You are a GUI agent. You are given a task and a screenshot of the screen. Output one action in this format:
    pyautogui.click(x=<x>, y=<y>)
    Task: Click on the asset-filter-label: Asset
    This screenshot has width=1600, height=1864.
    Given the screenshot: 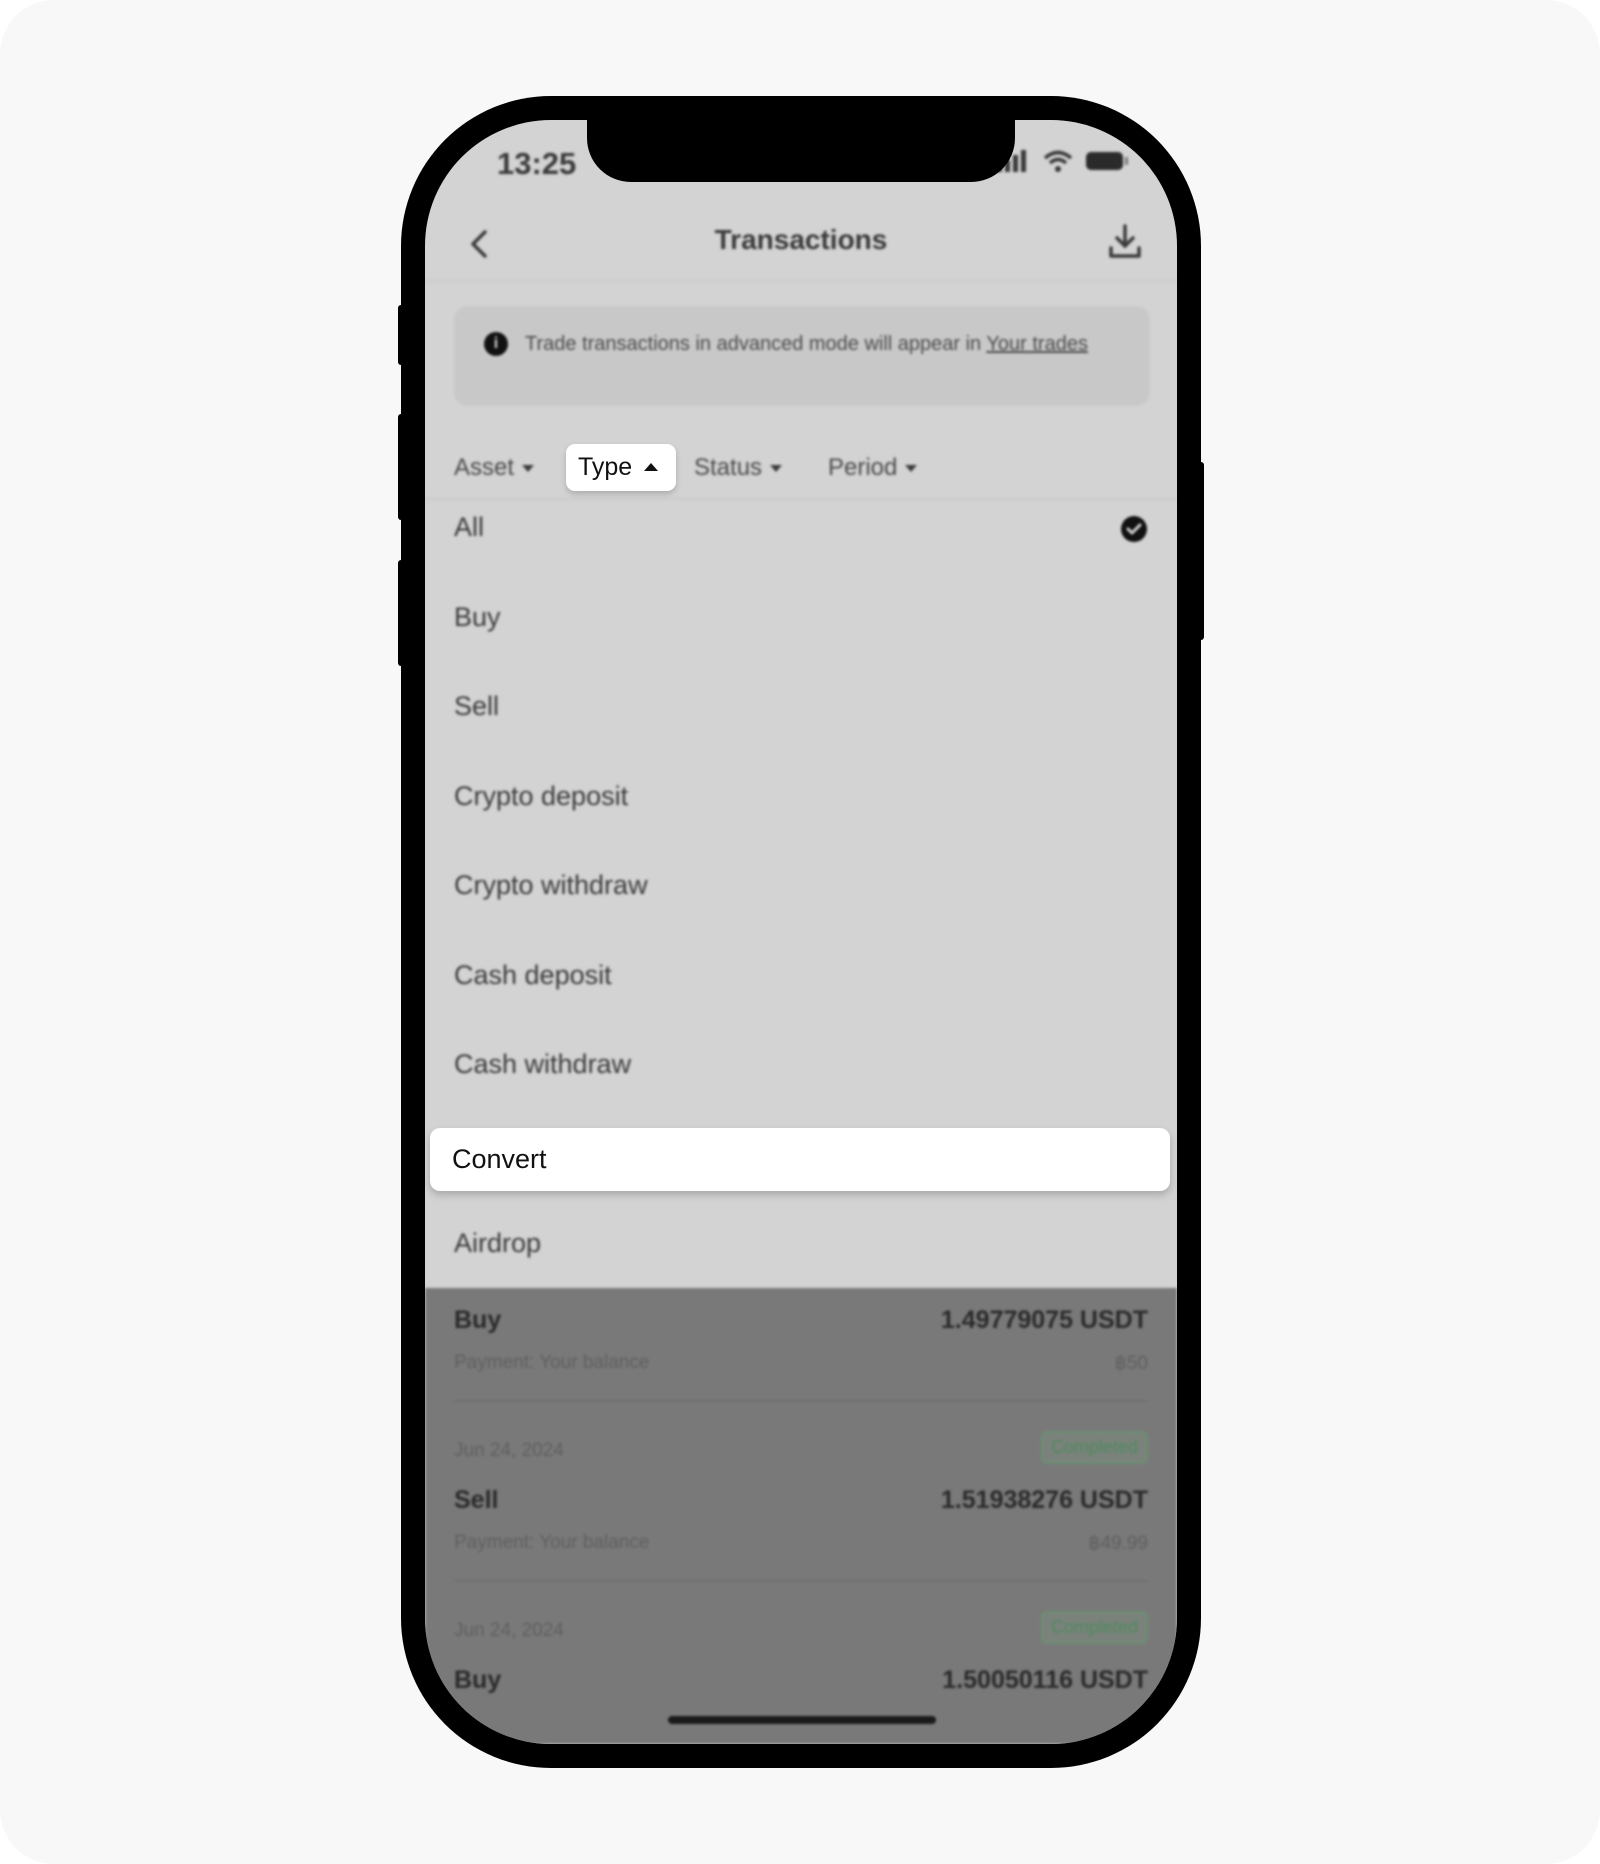 What is the action you would take?
    pyautogui.click(x=484, y=467)
    